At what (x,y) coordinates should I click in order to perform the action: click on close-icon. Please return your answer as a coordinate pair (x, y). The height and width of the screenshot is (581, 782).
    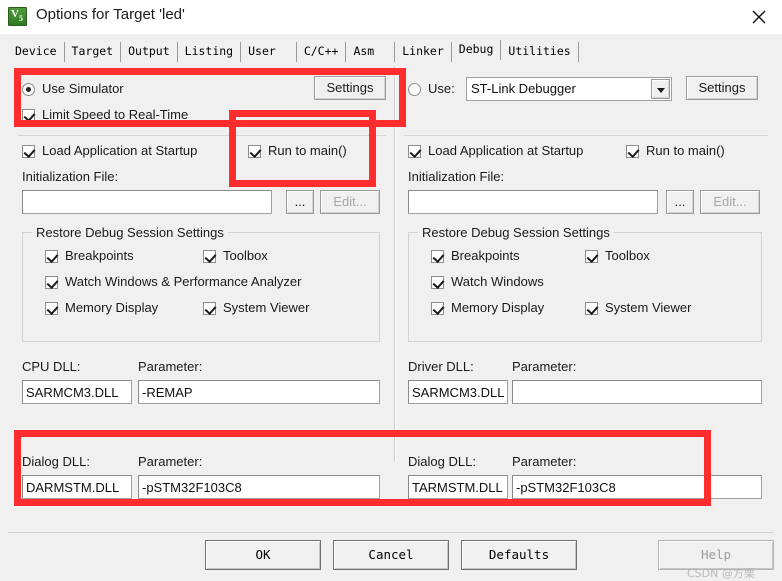
    Looking at the image, I should click on (759, 16).